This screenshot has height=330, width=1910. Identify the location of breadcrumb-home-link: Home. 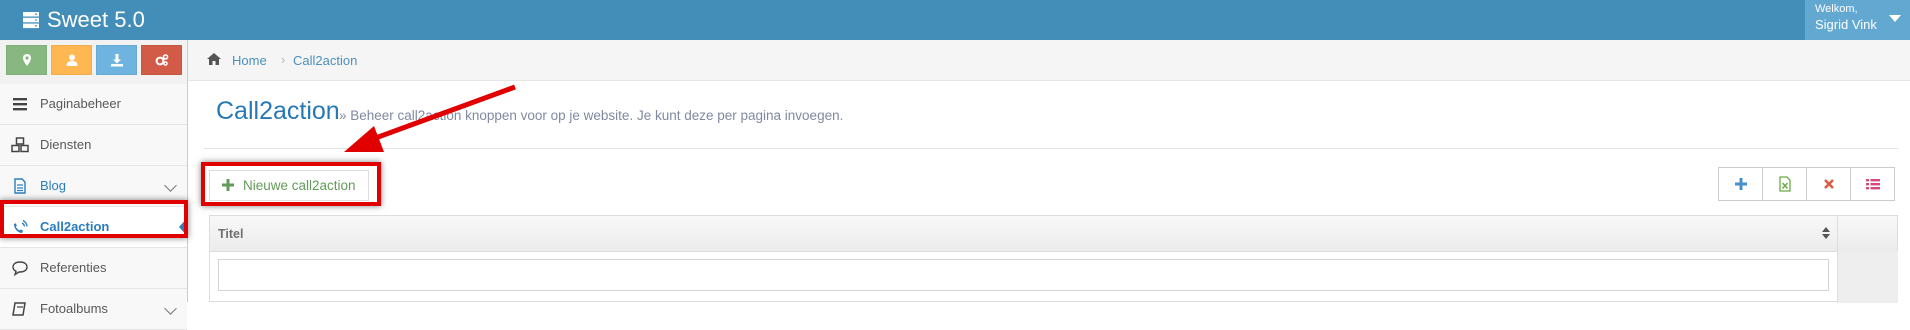
(249, 60).